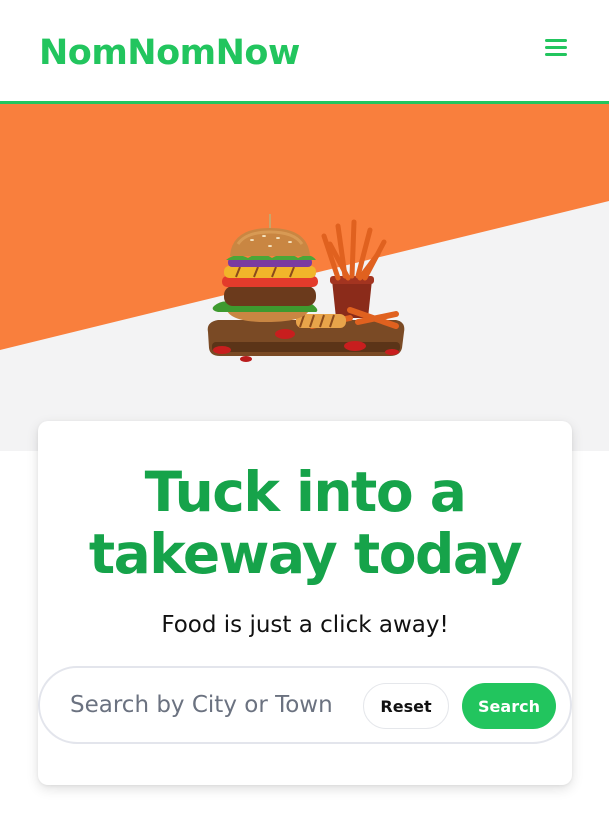 This screenshot has height=814, width=609. I want to click on hero-headline: Tuck into a takeway today, so click(305, 523).